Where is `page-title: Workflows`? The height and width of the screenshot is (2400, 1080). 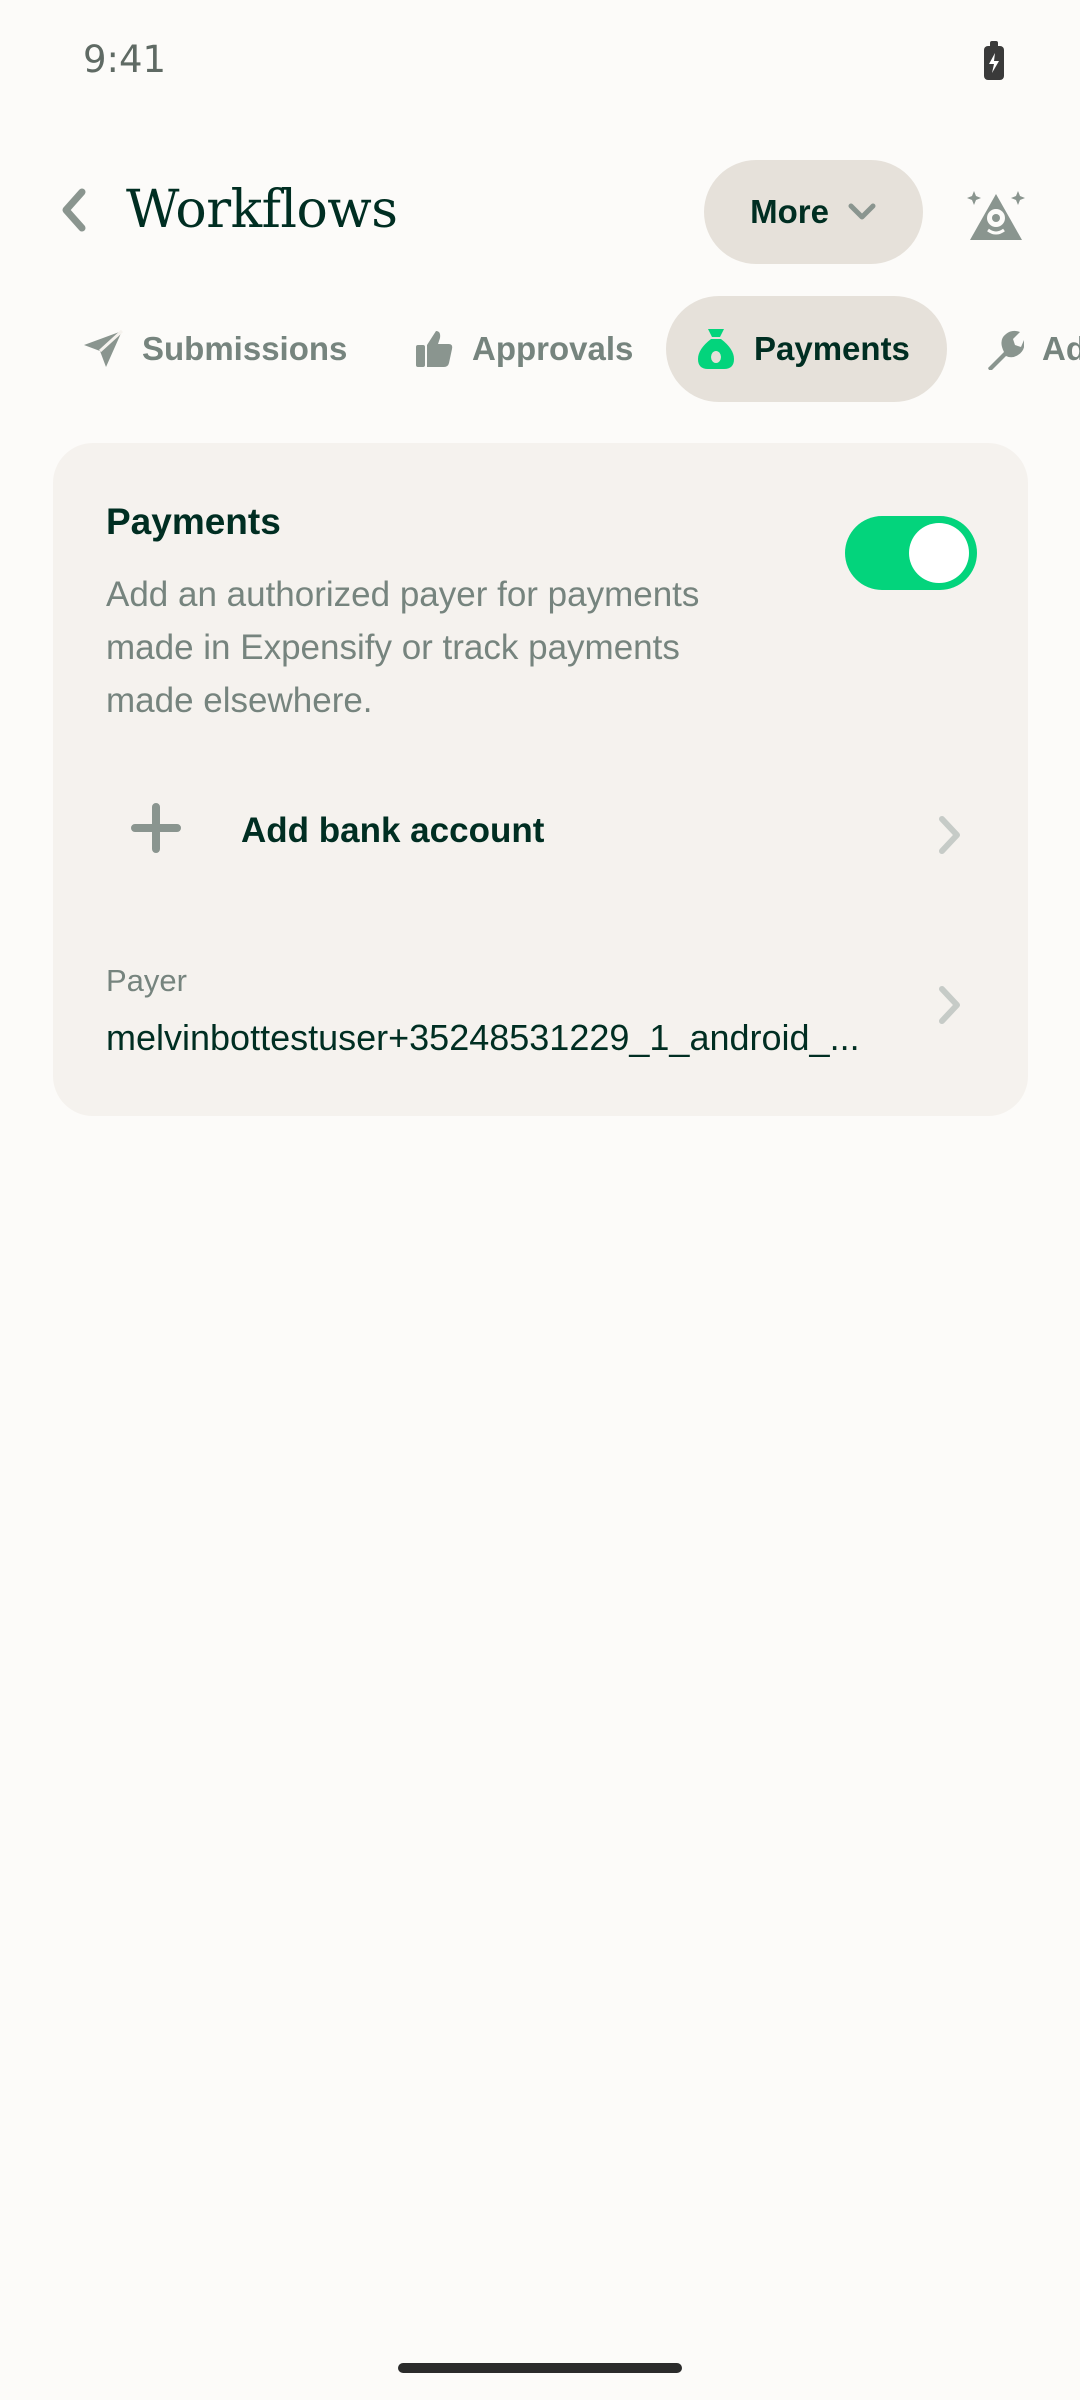
page-title: Workflows is located at coordinates (262, 210).